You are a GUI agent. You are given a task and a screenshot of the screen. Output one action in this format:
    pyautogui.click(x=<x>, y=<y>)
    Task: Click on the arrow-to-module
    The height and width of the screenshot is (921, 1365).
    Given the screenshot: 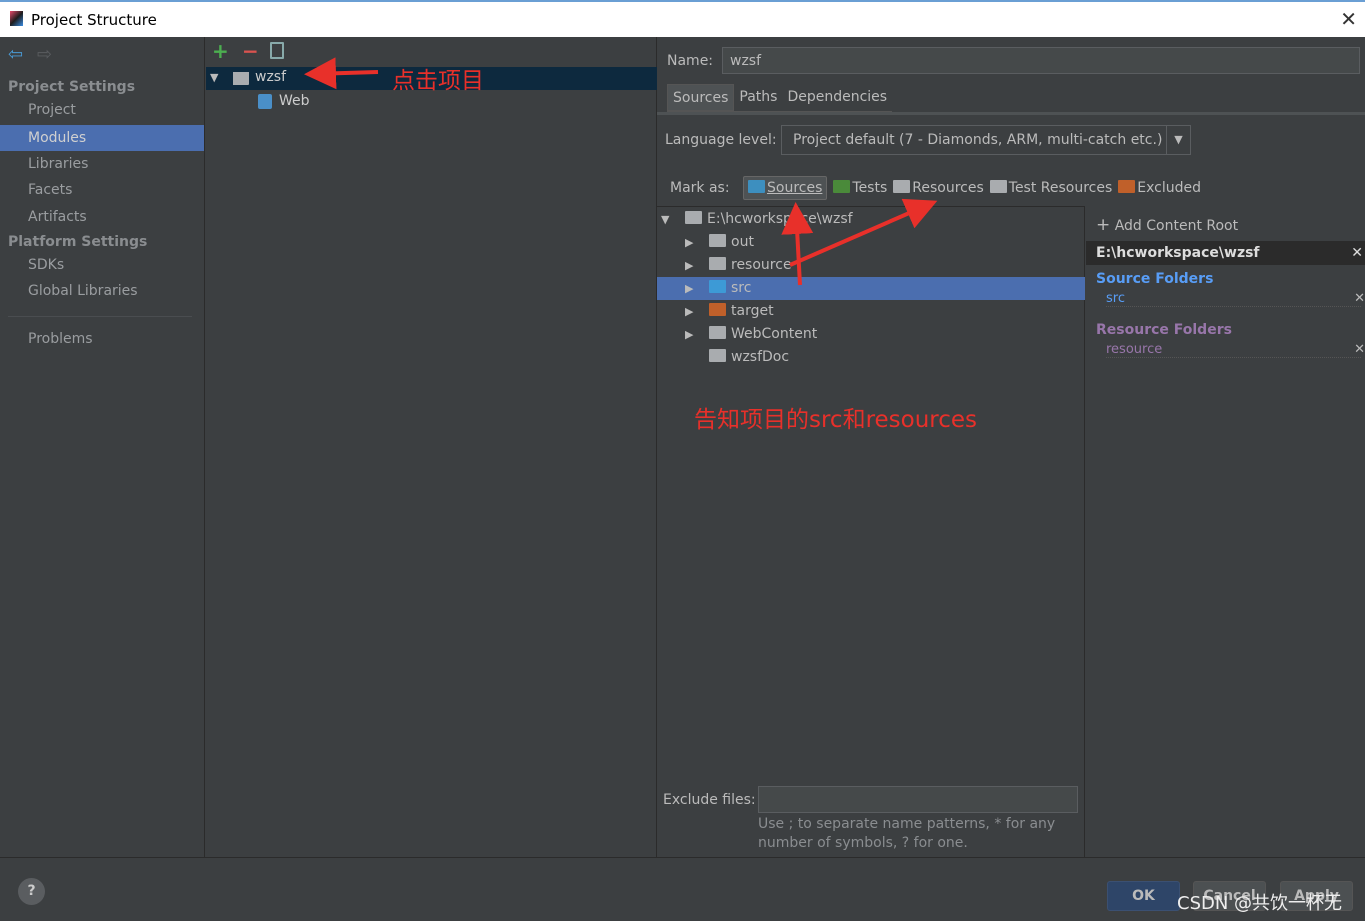 What is the action you would take?
    pyautogui.click(x=341, y=73)
    